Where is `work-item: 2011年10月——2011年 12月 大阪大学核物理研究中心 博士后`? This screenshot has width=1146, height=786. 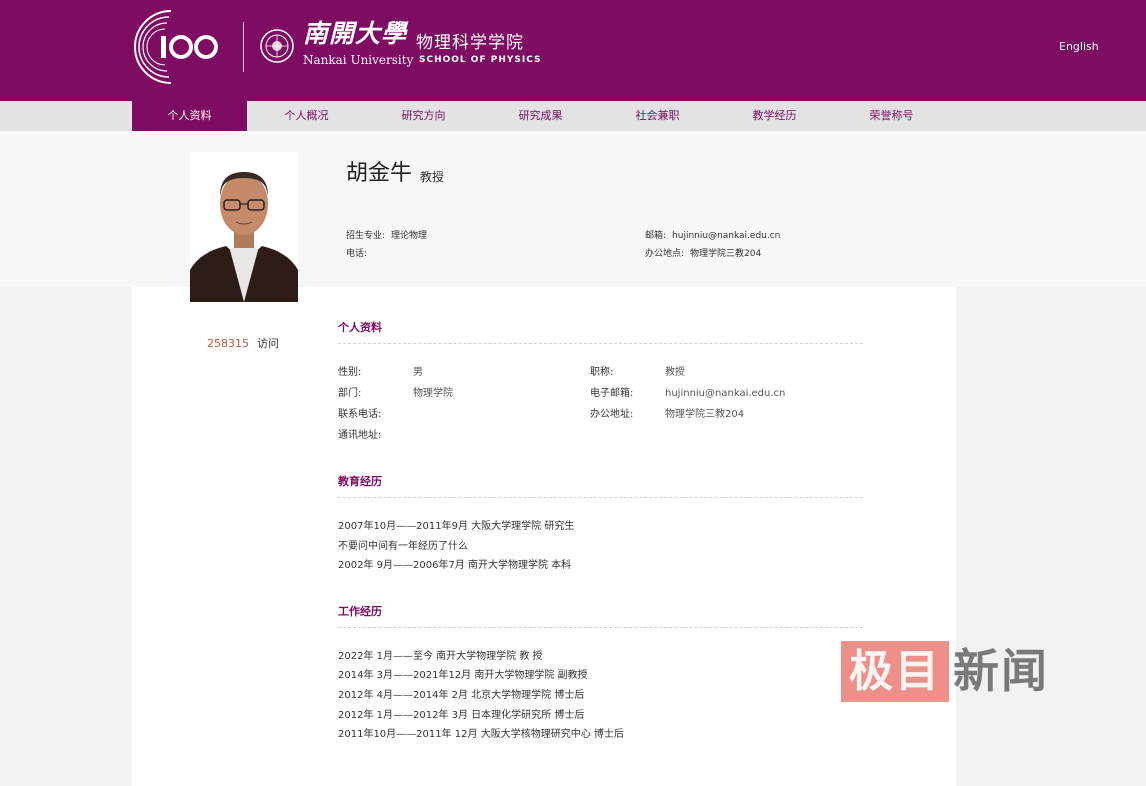
work-item: 2011年10月——2011年 12月 大阪大学核物理研究中心 博士后 is located at coordinates (481, 734).